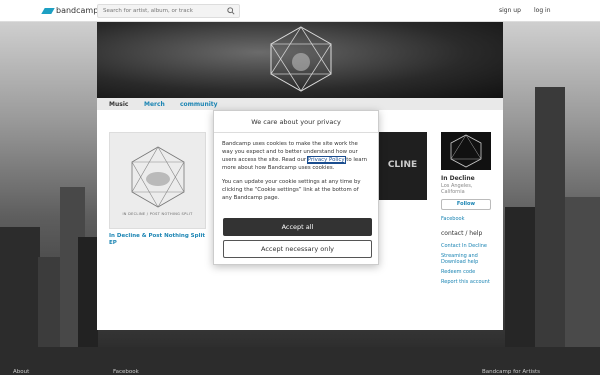 This screenshot has height=375, width=600. Describe the element at coordinates (159, 240) in the screenshot. I see `album-title-link: In Decline & Post Nothing Split EP` at that location.